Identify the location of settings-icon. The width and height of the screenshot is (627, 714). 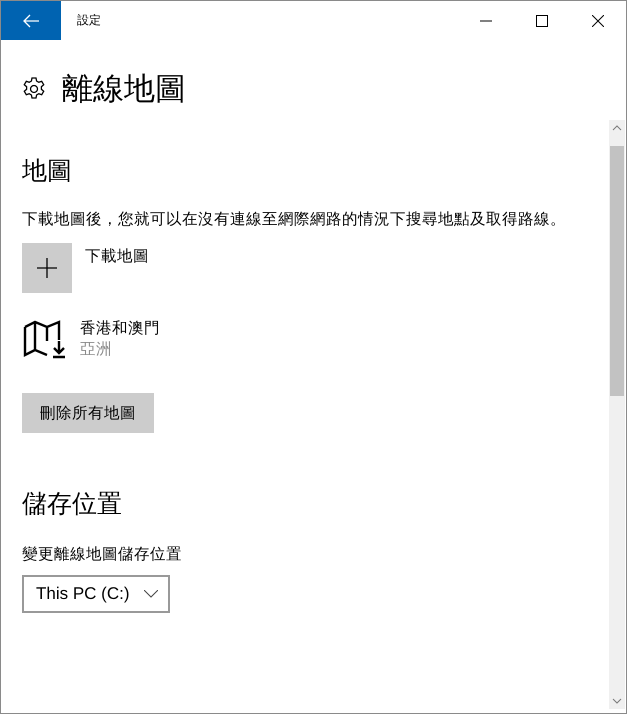
(34, 89).